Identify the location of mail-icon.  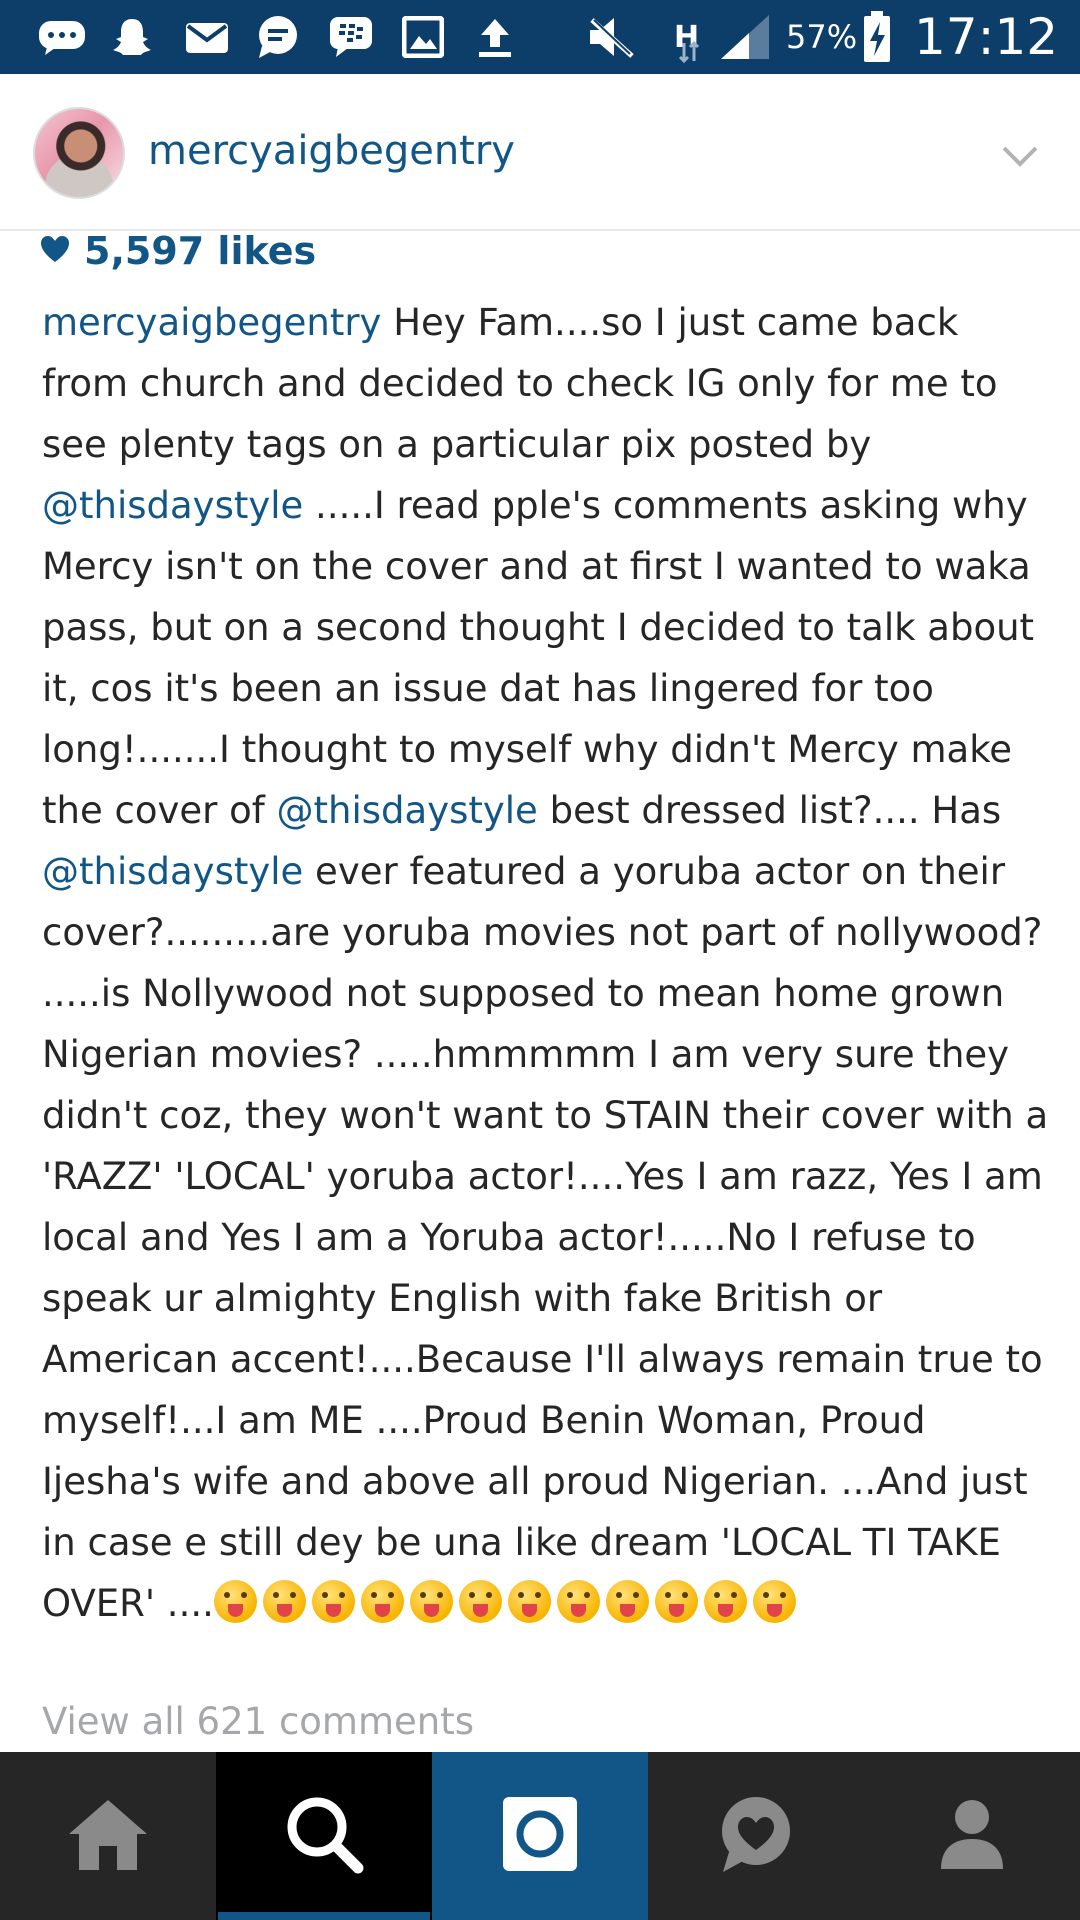
(207, 37).